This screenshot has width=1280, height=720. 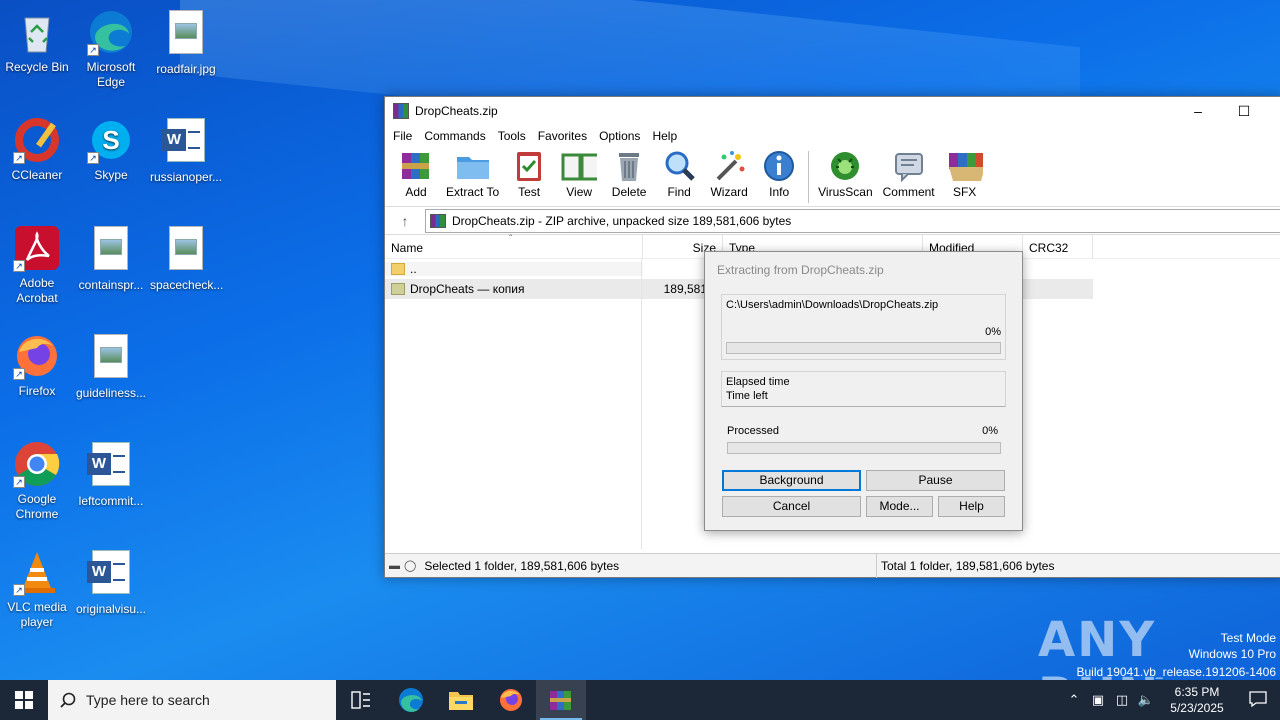 I want to click on up-arrow-icon: ↑, so click(x=405, y=221).